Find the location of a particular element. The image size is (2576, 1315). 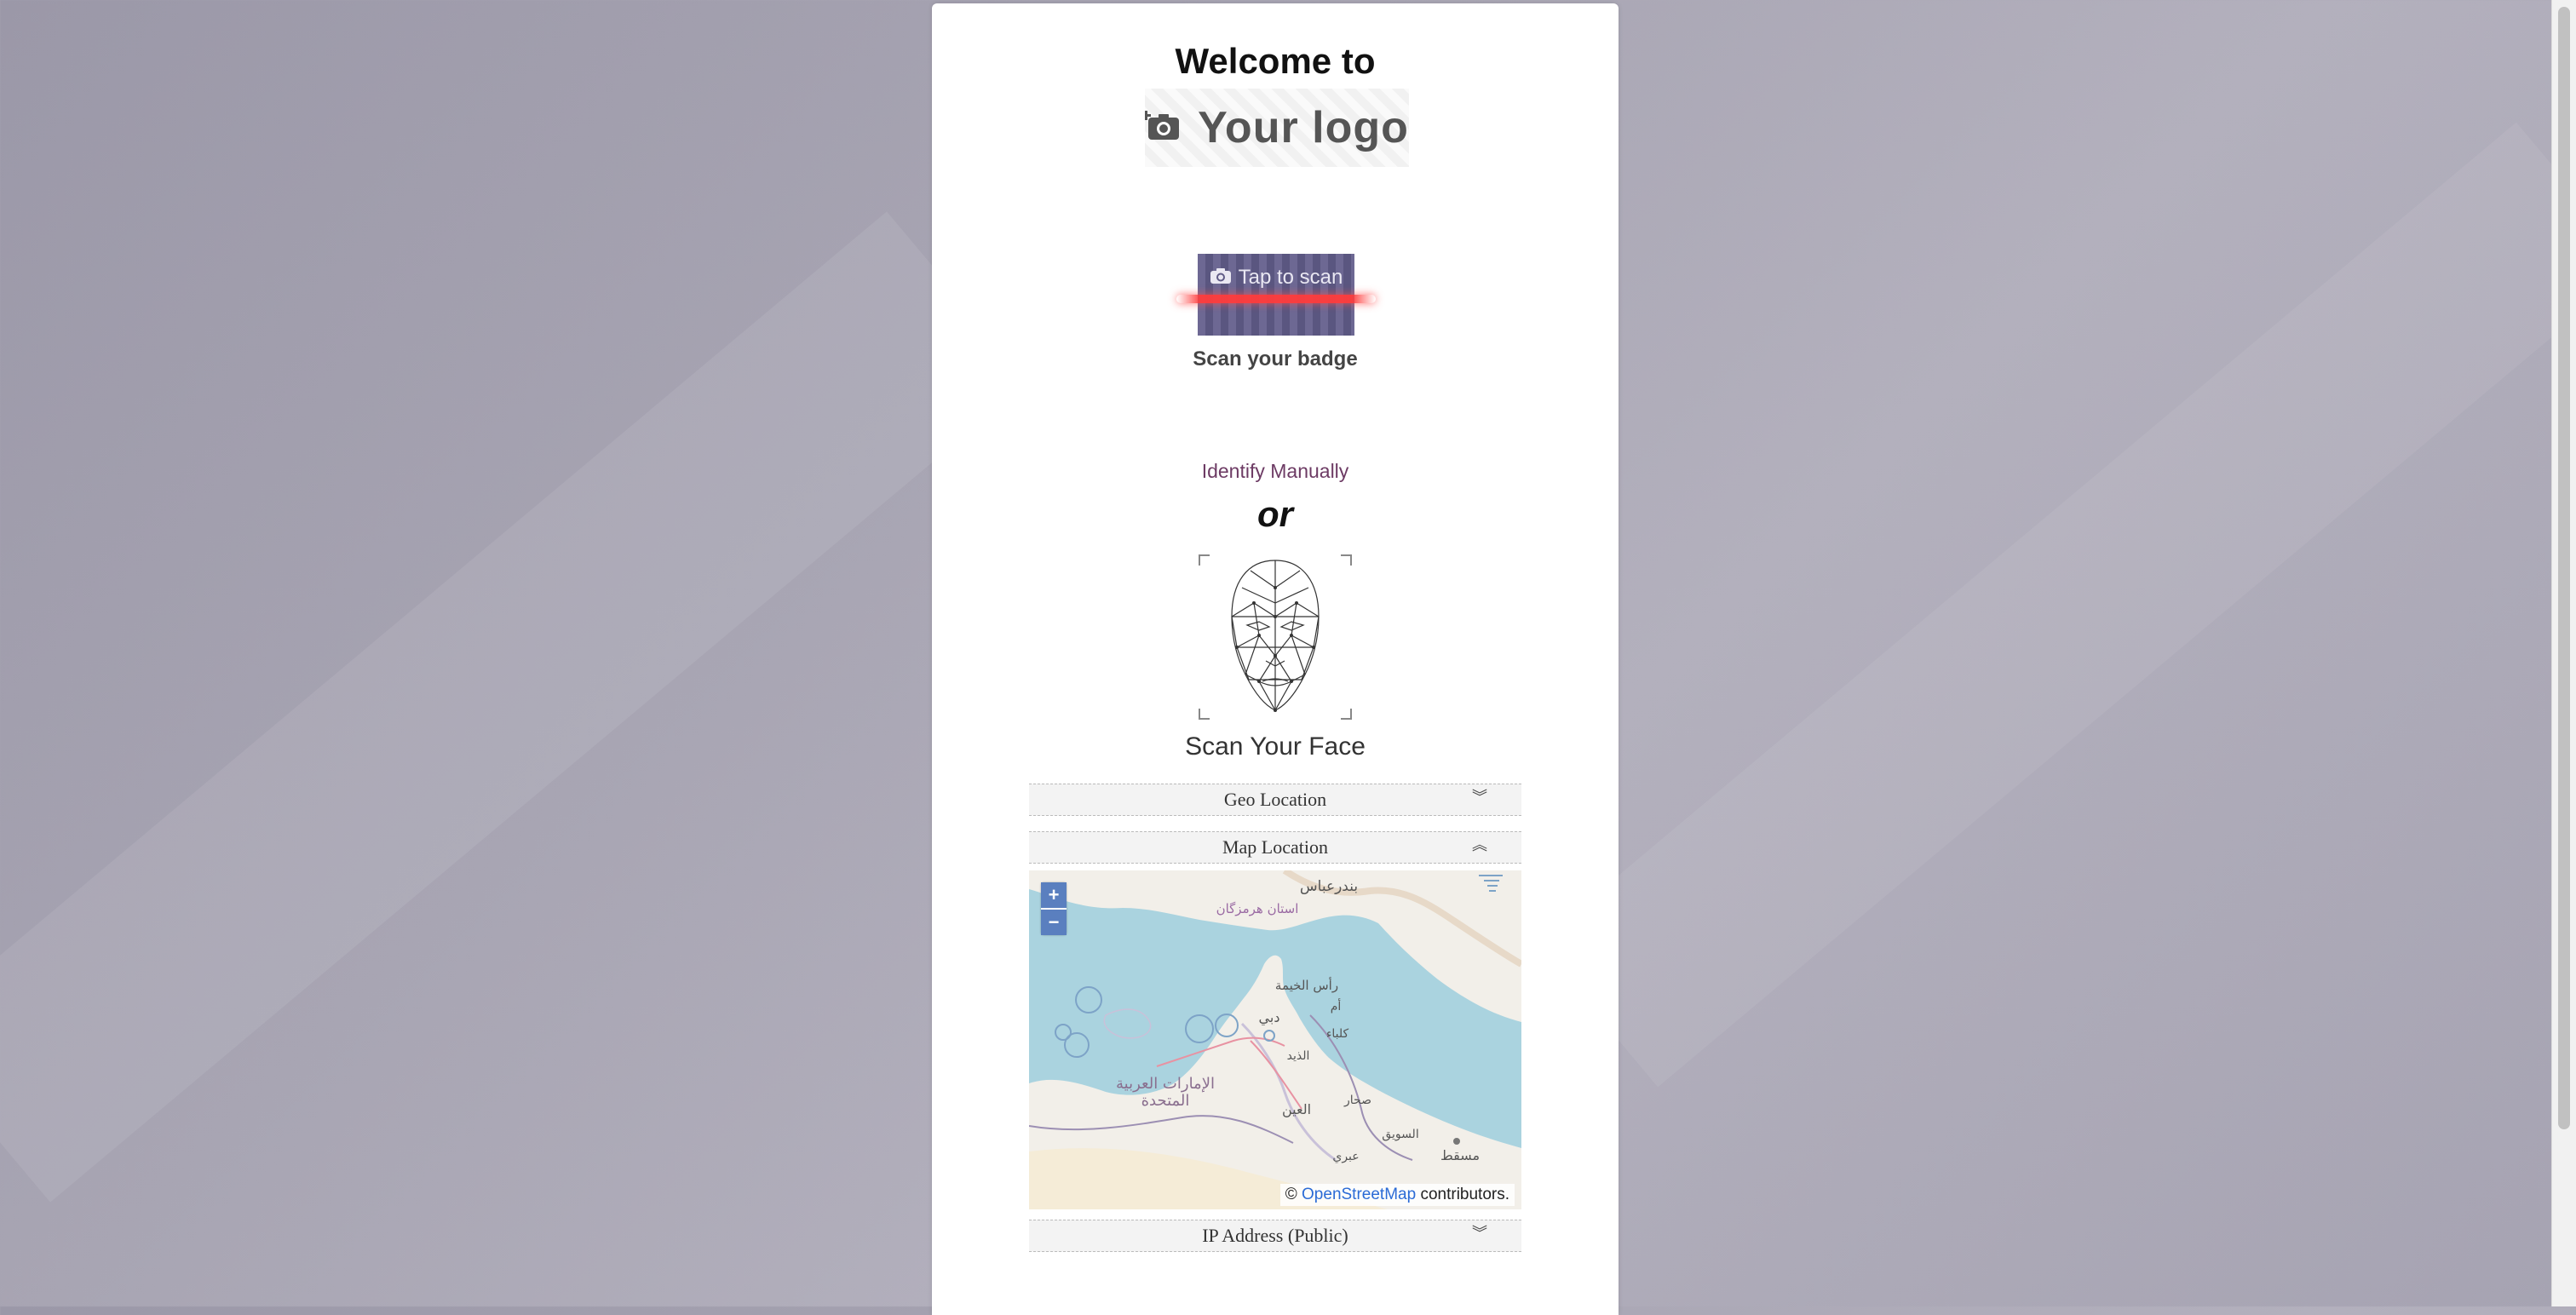

map-label-hormozgan: استان هرمزگان is located at coordinates (1258, 908).